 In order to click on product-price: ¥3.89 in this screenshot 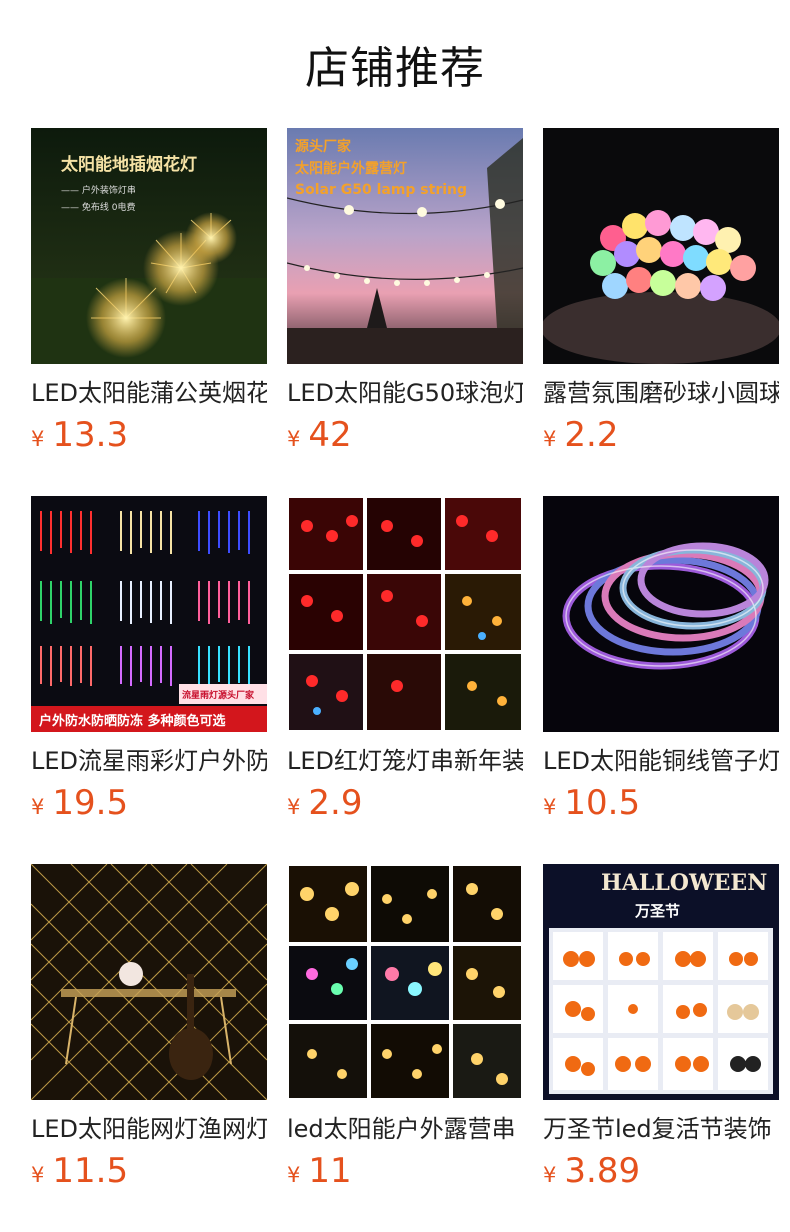, I will do `click(661, 1171)`.